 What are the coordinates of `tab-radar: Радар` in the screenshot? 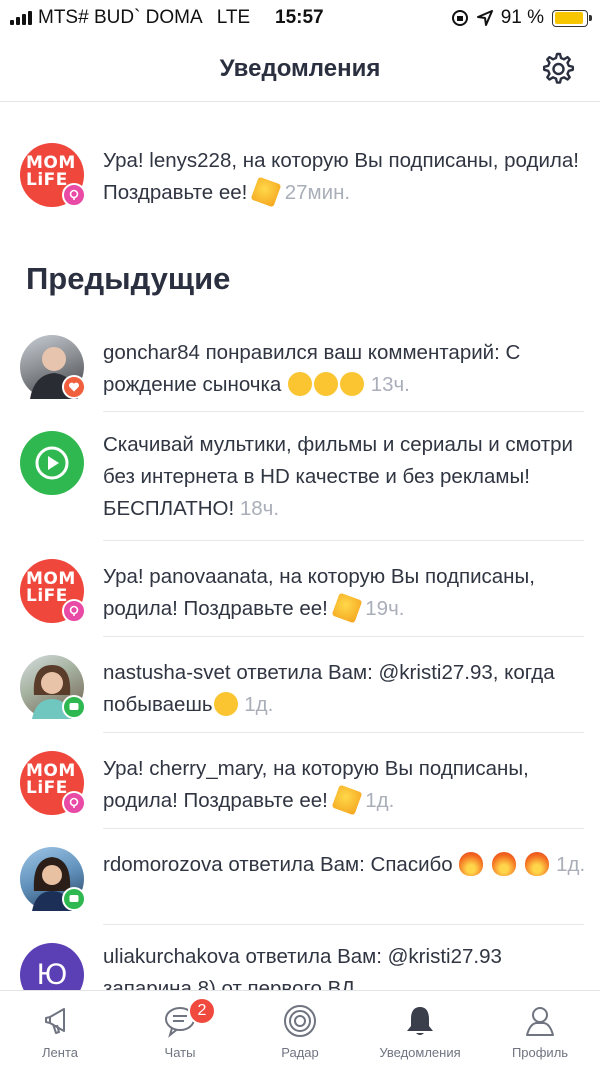 It's located at (300, 1028).